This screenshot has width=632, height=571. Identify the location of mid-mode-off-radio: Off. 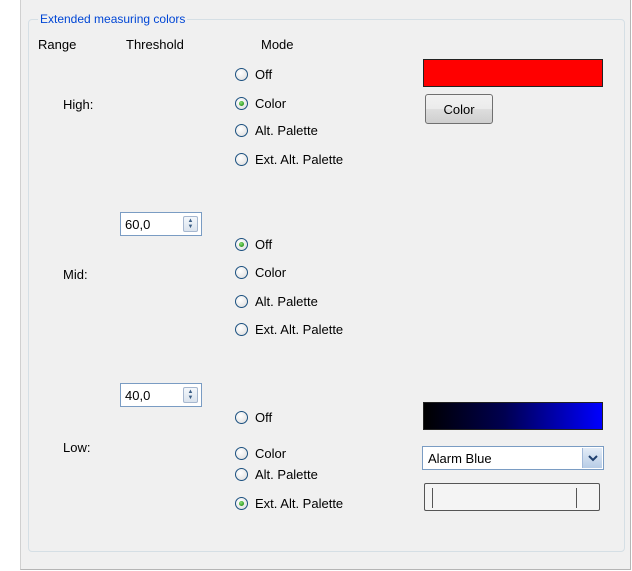
(253, 244).